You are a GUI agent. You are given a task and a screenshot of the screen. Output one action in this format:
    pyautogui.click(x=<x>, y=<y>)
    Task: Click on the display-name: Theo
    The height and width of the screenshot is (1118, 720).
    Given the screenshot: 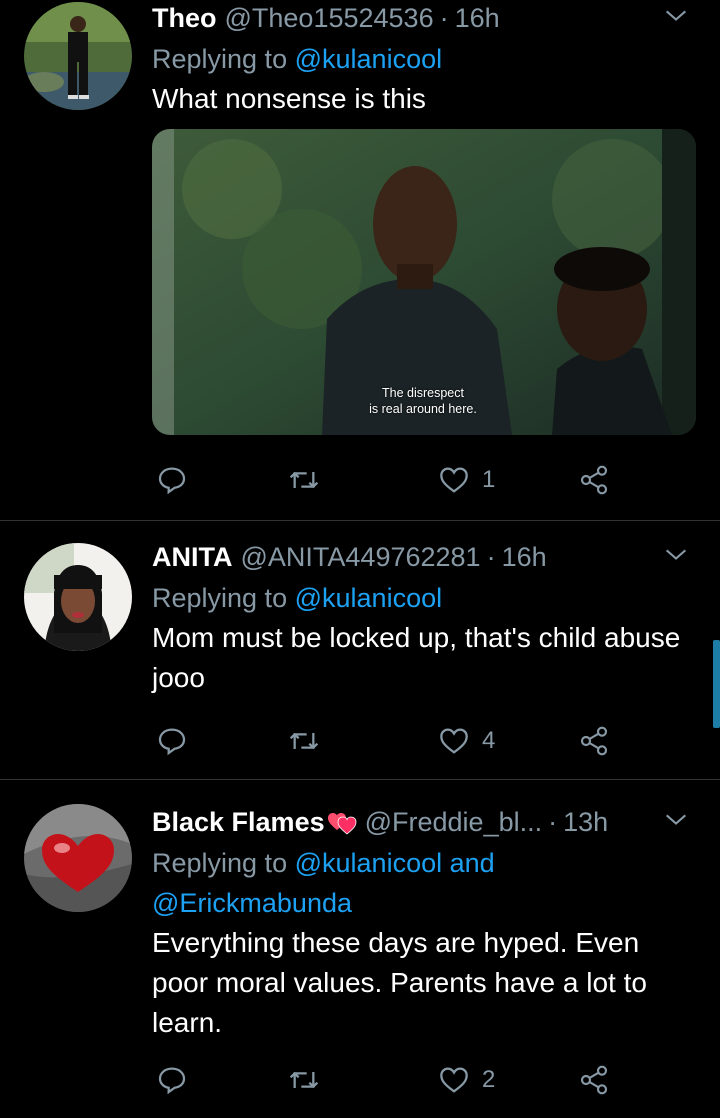 What is the action you would take?
    pyautogui.click(x=184, y=18)
    